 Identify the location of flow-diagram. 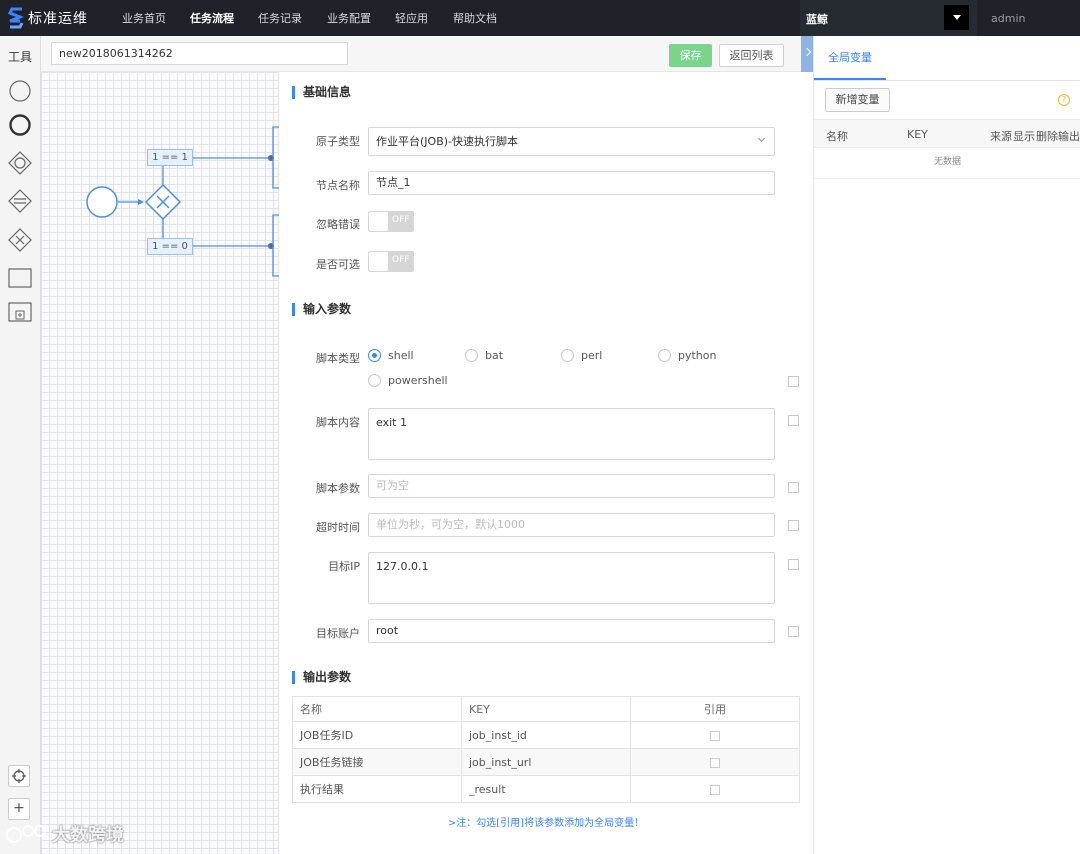
(182, 201).